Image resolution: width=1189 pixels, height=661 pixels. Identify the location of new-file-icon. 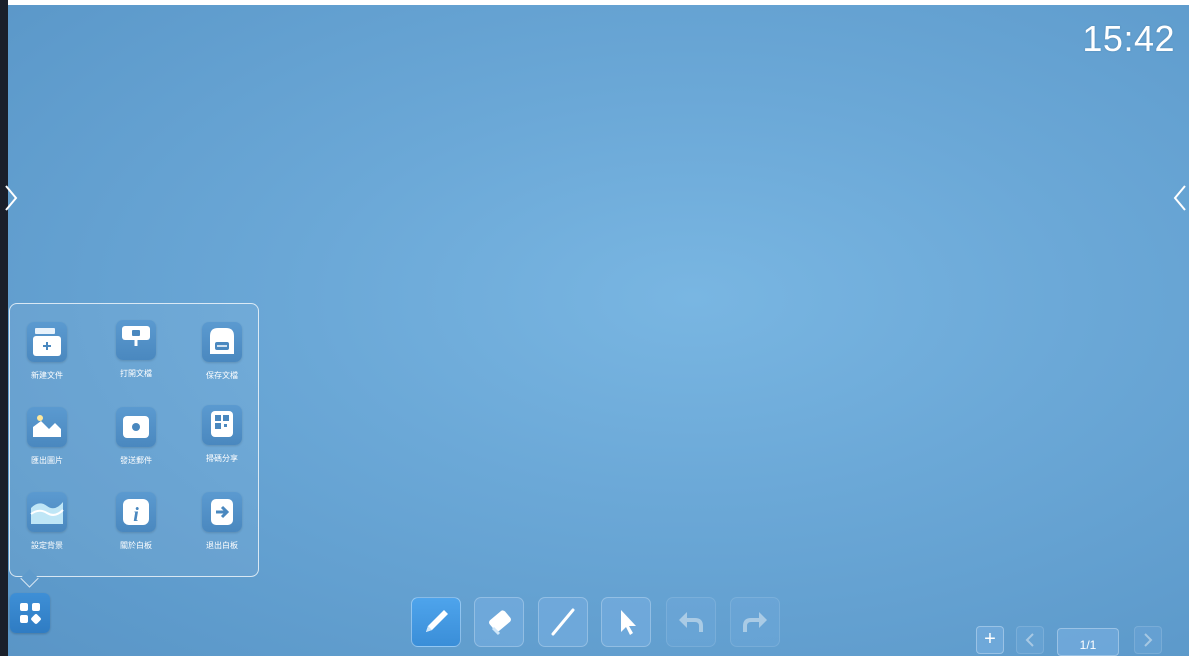
(47, 342).